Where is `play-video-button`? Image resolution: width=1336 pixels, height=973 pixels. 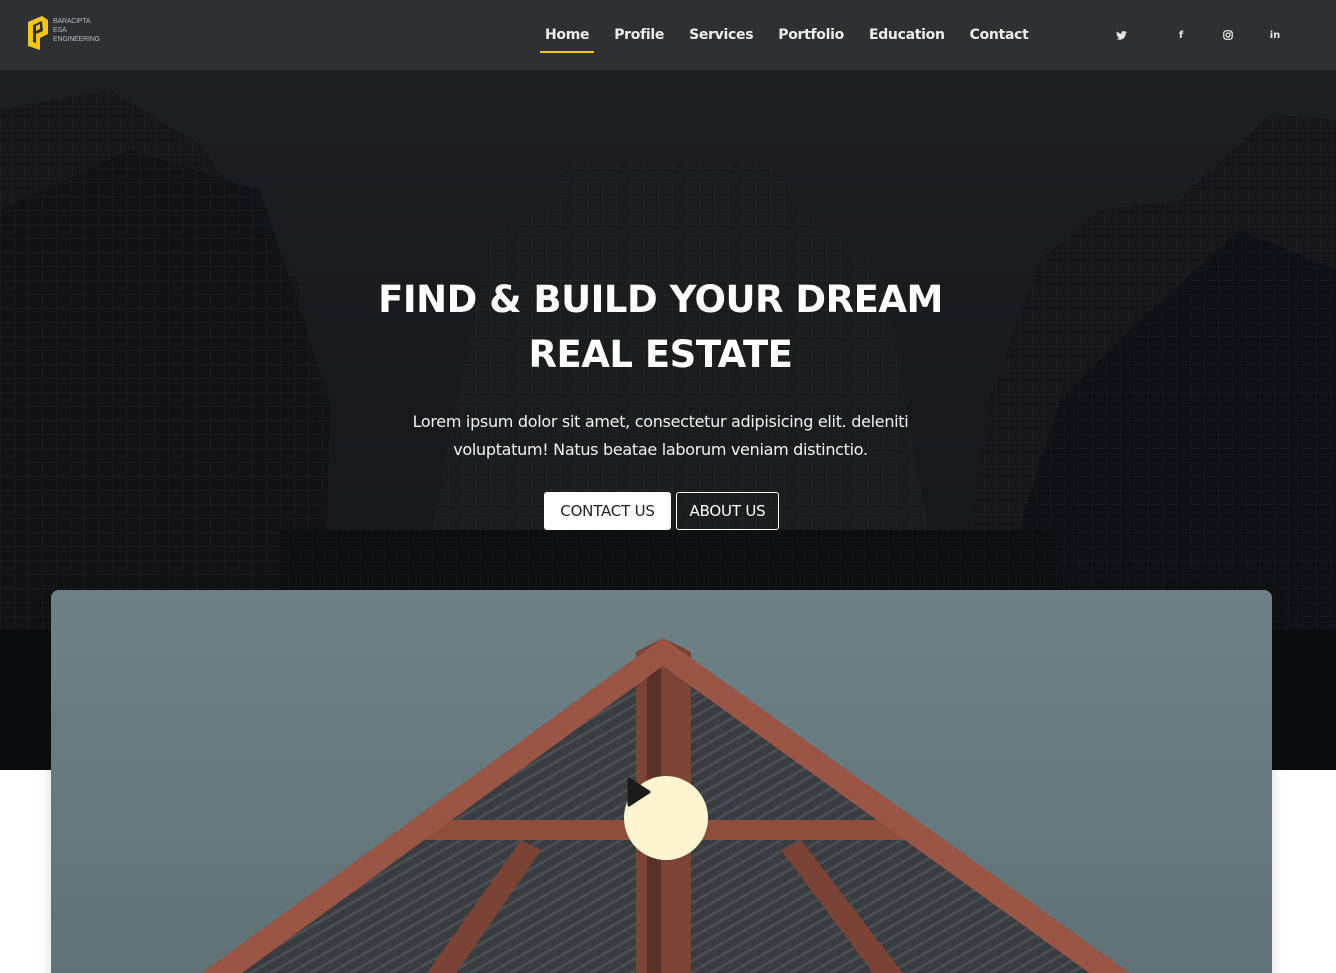 play-video-button is located at coordinates (666, 818).